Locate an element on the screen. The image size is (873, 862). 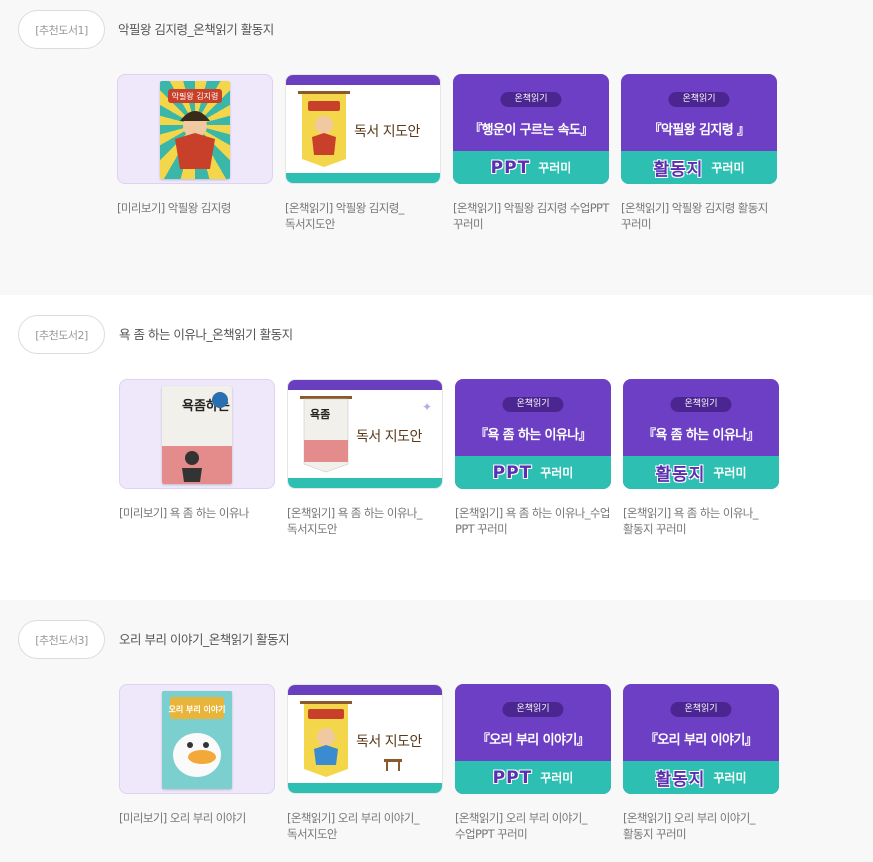
card-caption: [미리보기] 악필왕 김지령 is located at coordinates (195, 208).